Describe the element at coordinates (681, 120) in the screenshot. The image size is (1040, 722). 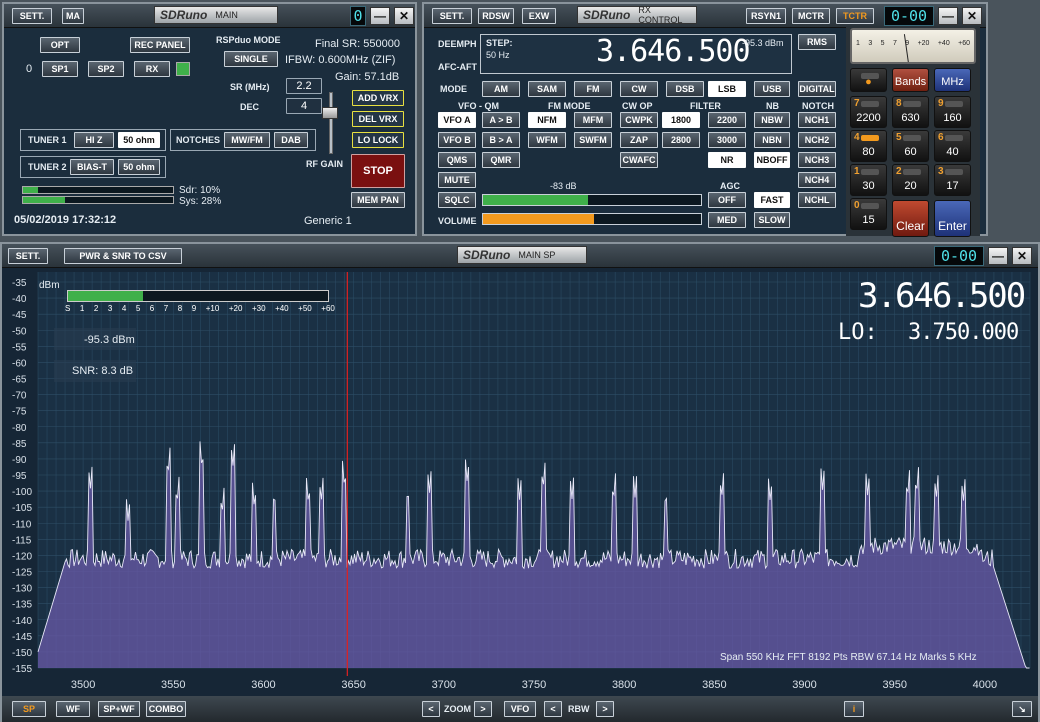
I see `filter-1800-button: 1800` at that location.